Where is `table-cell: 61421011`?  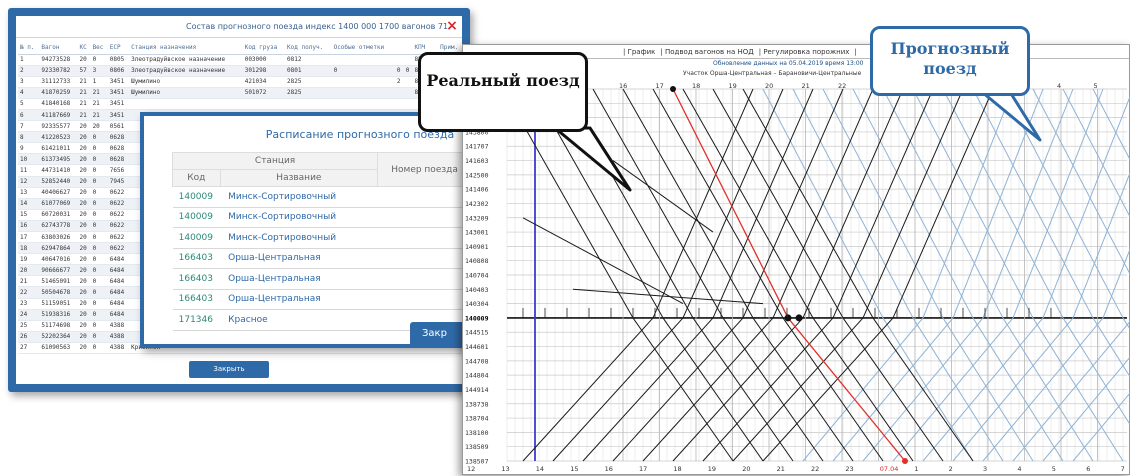 table-cell: 61421011 is located at coordinates (58, 148).